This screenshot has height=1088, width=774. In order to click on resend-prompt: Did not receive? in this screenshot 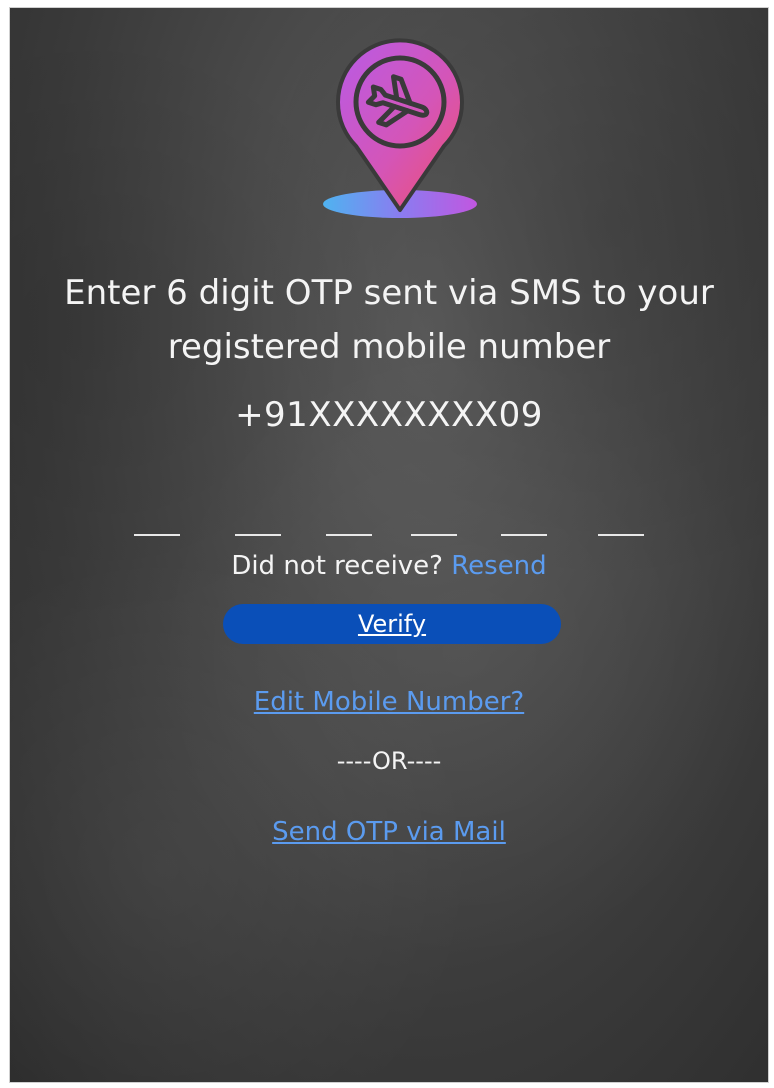, I will do `click(337, 566)`.